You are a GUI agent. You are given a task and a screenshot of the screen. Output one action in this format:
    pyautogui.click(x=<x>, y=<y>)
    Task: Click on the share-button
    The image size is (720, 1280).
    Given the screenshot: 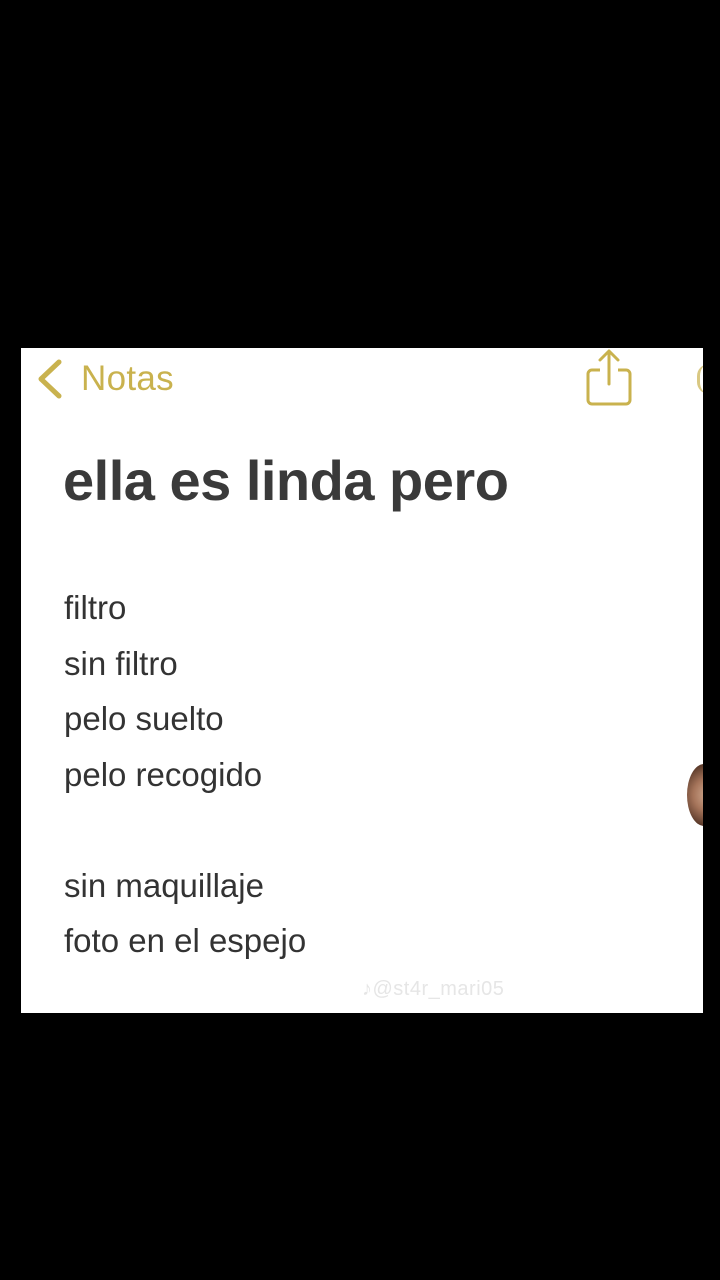 What is the action you would take?
    pyautogui.click(x=609, y=377)
    